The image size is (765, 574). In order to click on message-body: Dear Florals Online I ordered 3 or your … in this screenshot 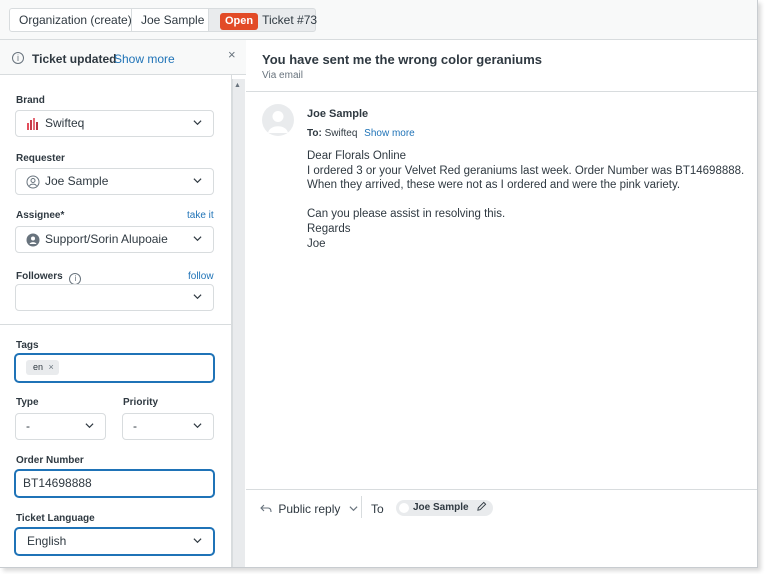, I will do `click(525, 200)`.